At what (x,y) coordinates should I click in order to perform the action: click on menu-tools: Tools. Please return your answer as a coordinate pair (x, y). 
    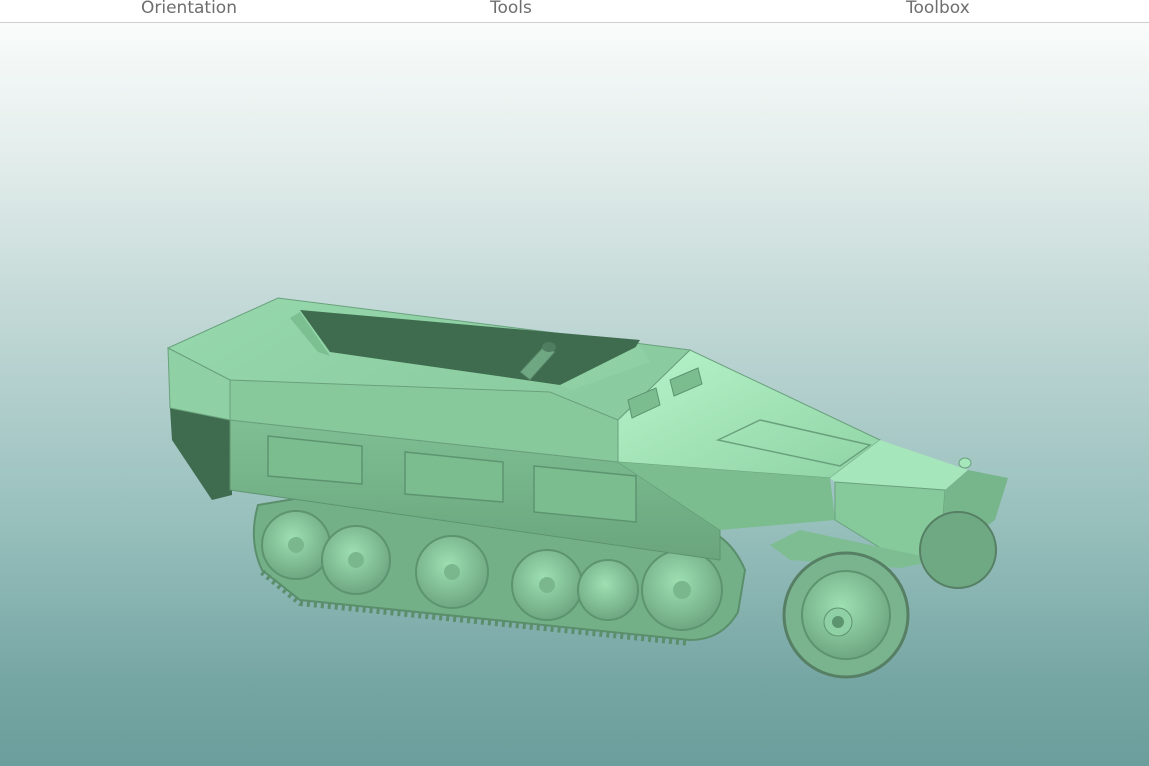
    Looking at the image, I should click on (511, 9).